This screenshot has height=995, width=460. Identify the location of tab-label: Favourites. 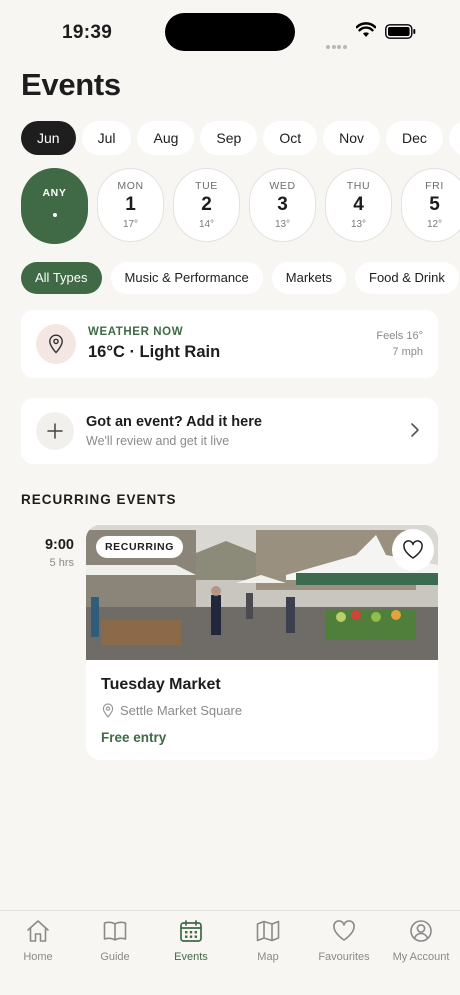
(344, 957).